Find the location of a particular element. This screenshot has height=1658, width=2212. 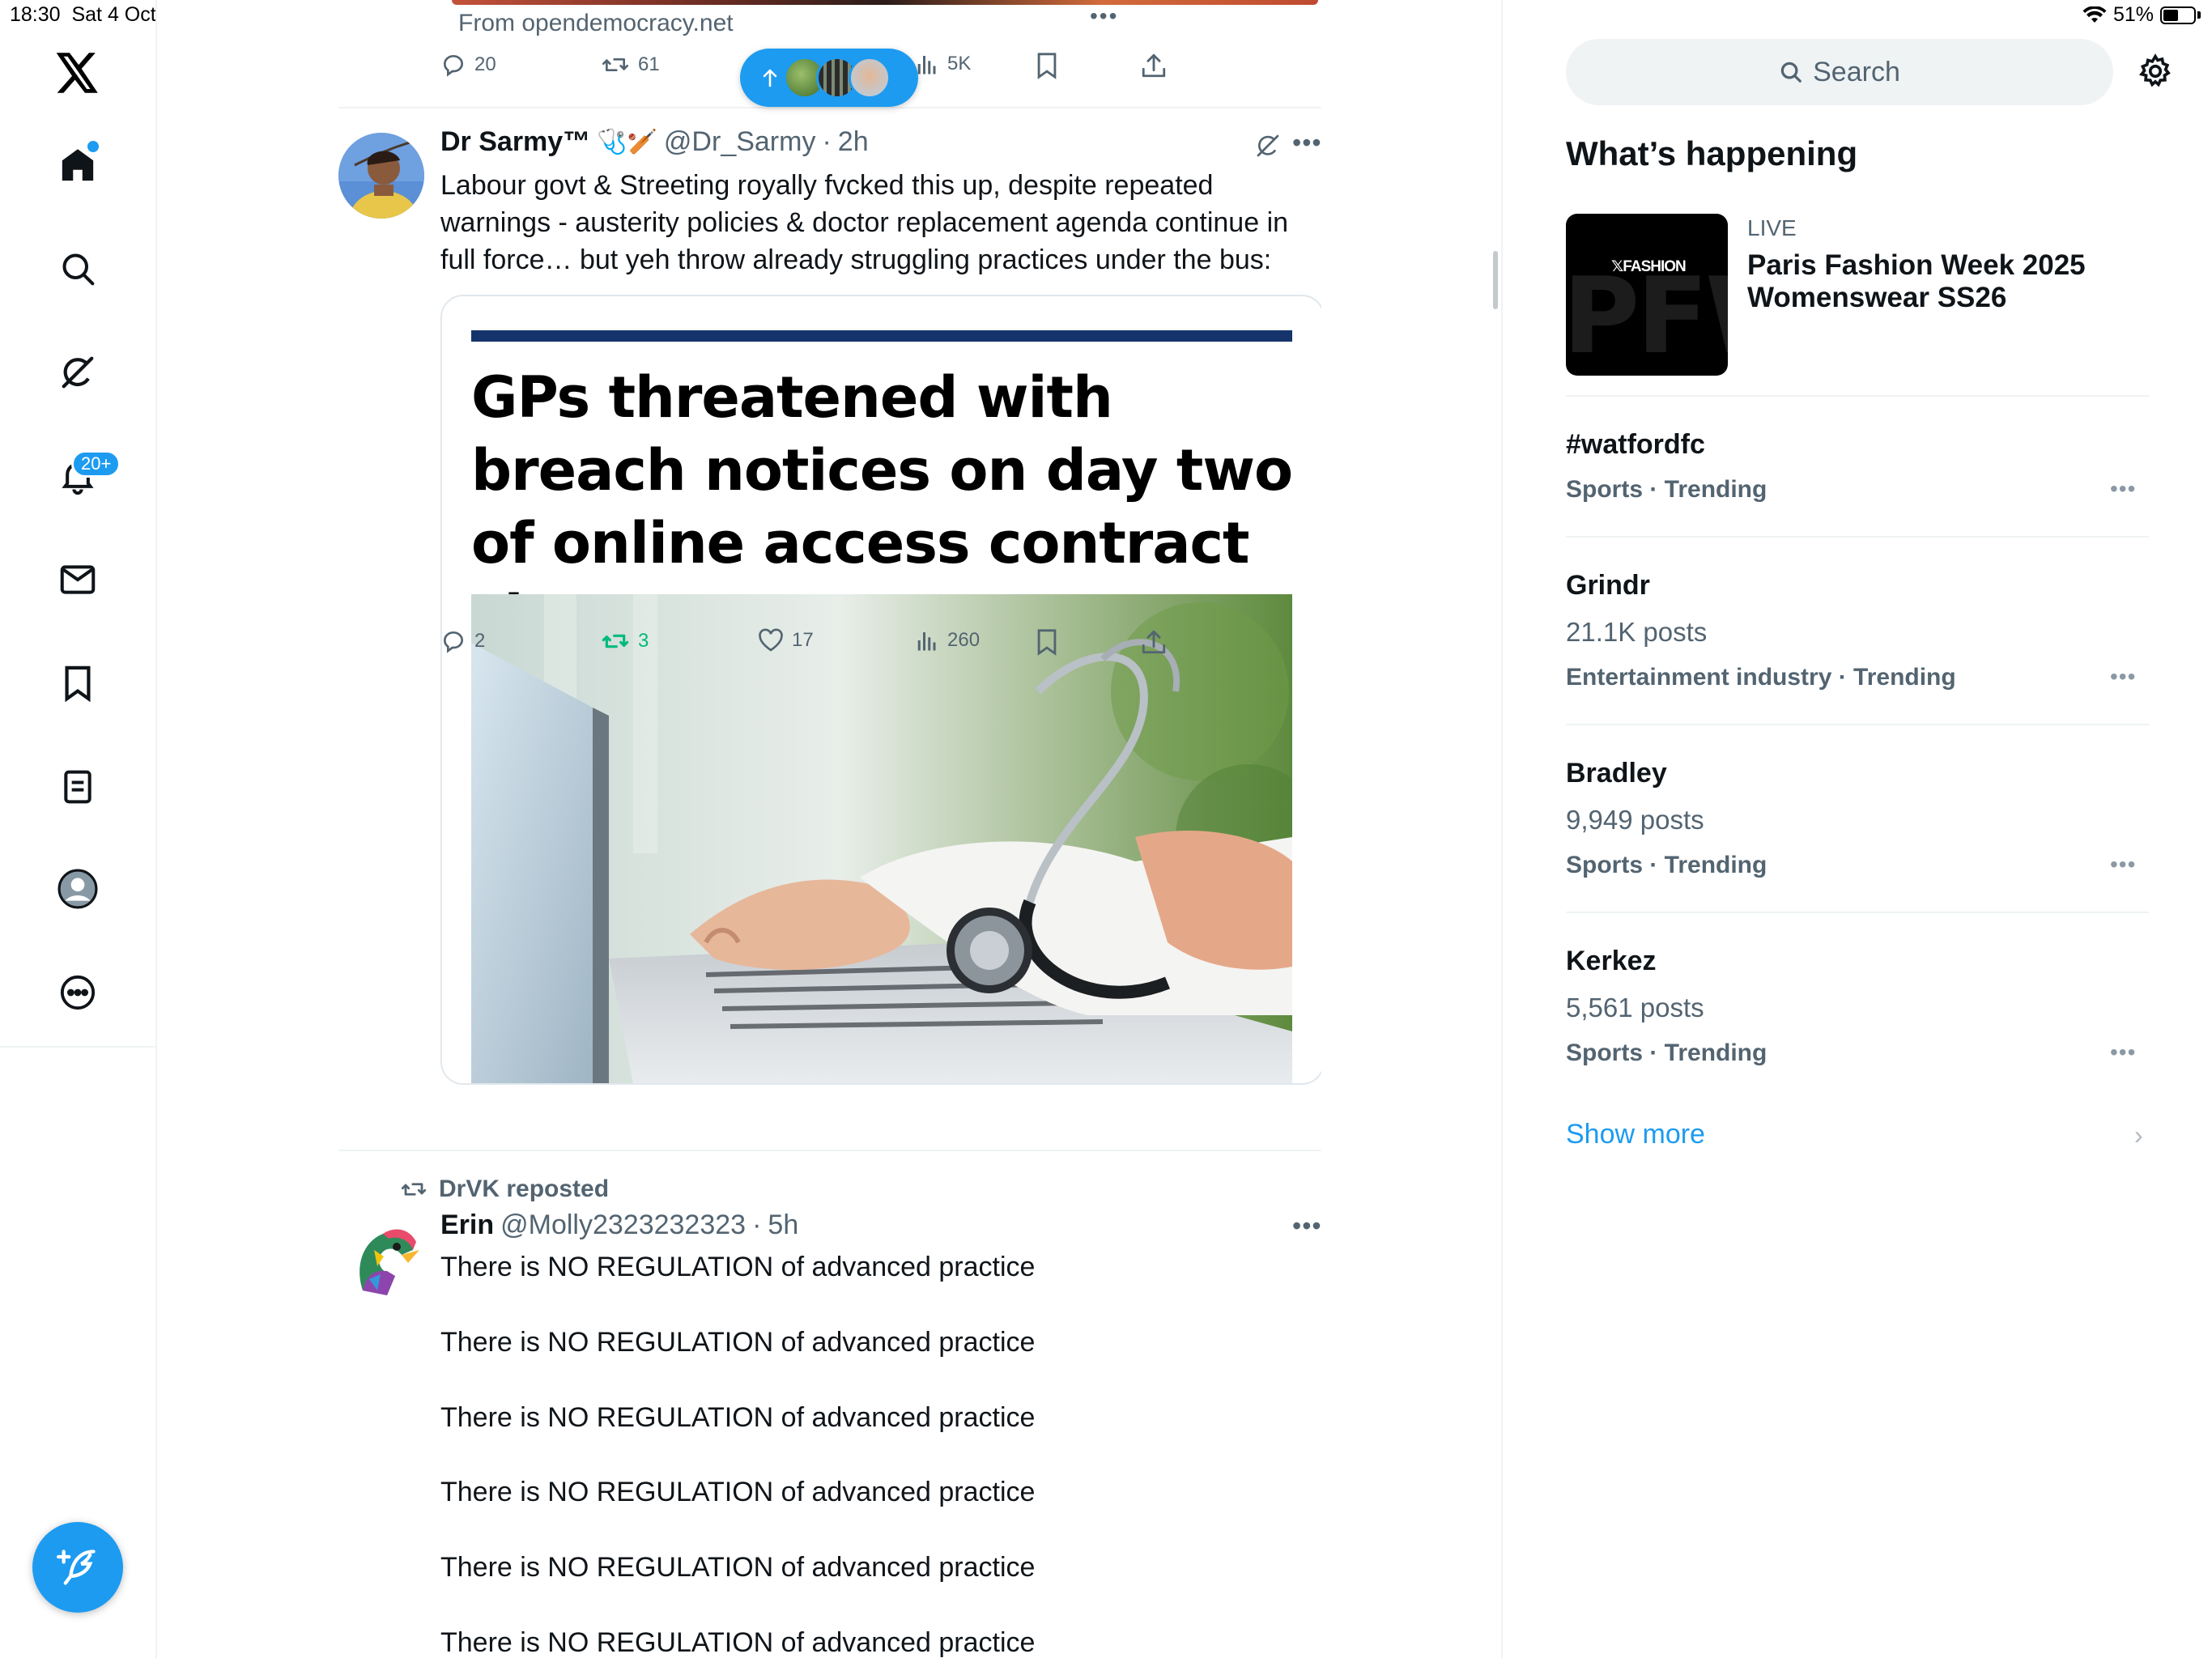

reply-button: 20 is located at coordinates (468, 65).